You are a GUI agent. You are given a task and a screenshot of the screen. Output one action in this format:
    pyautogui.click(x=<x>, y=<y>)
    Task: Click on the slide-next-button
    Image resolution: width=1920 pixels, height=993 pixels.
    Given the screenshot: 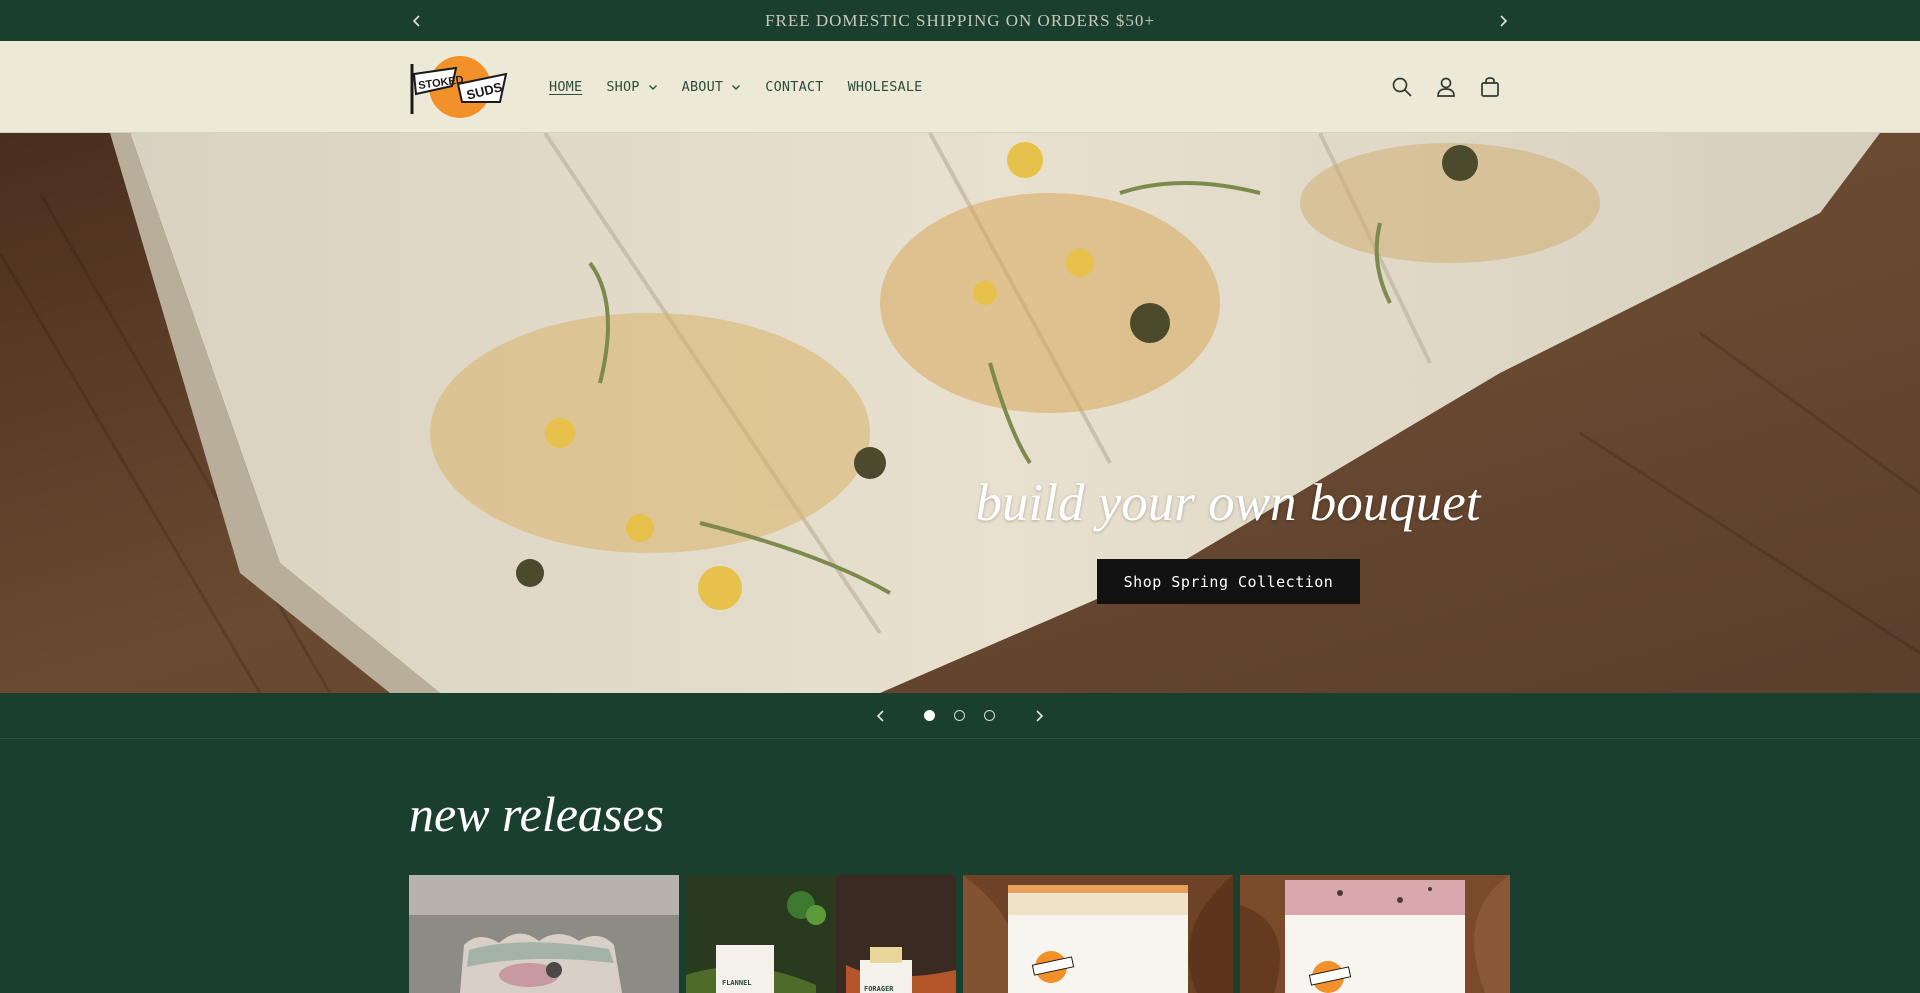 What is the action you would take?
    pyautogui.click(x=1039, y=716)
    